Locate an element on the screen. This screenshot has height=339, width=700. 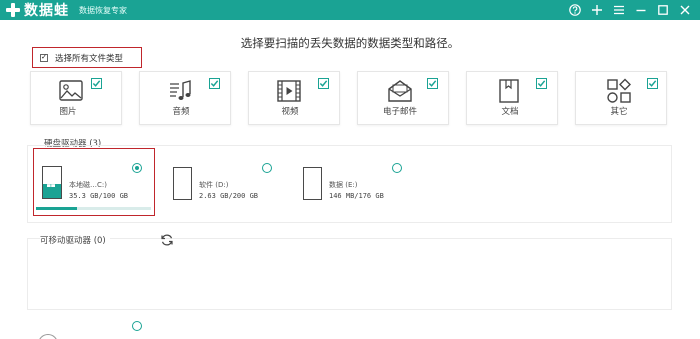
file-type-card-email: 电子邮件 is located at coordinates (403, 98).